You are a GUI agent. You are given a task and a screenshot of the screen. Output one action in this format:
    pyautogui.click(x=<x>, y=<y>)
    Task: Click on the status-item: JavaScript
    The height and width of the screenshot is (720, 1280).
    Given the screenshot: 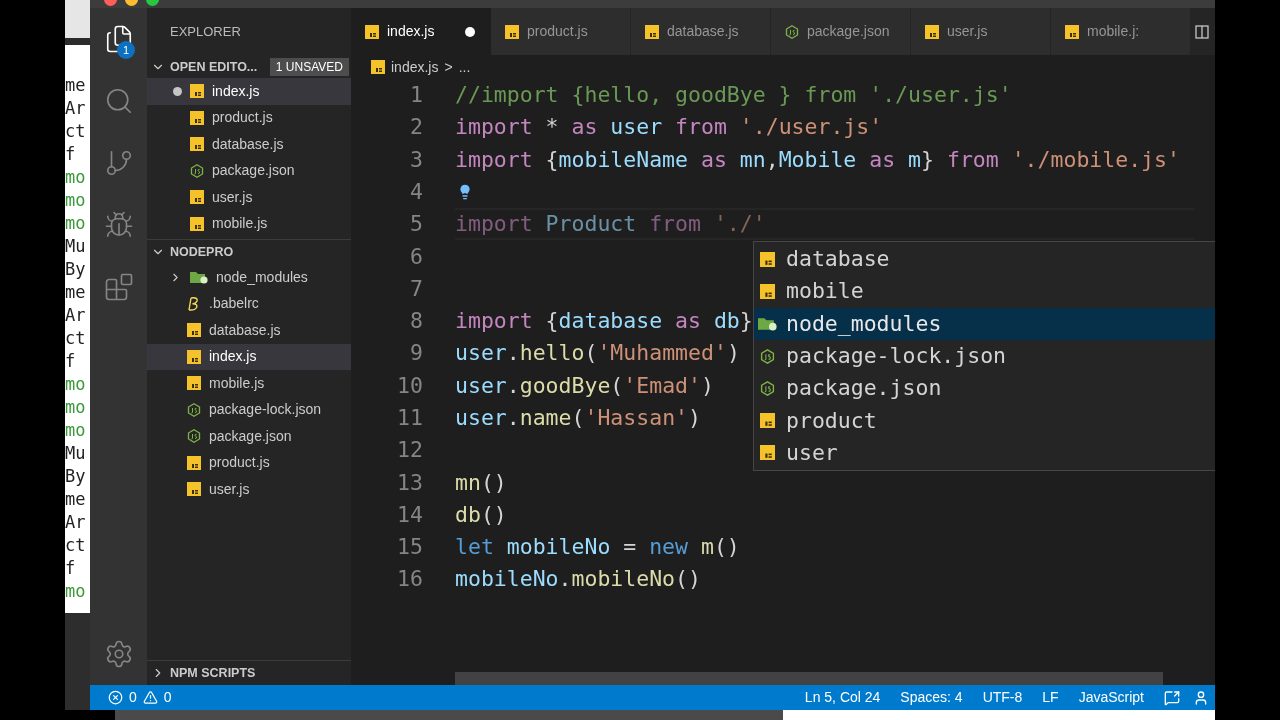 What is the action you would take?
    pyautogui.click(x=1111, y=697)
    